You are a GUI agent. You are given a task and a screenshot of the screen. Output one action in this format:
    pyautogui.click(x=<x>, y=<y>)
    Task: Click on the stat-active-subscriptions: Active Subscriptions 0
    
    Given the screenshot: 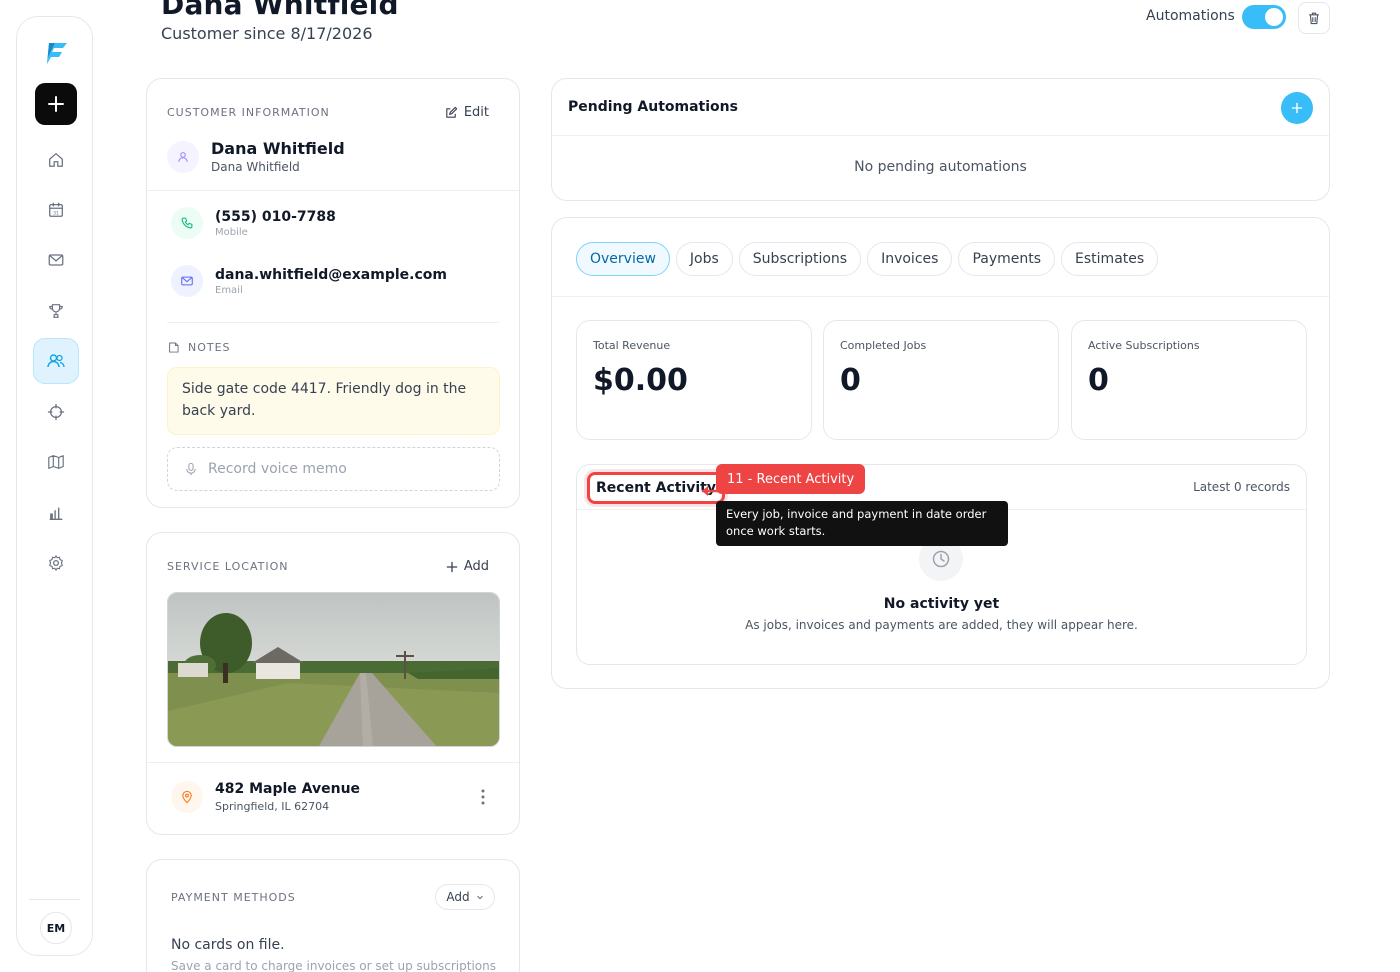 What is the action you would take?
    pyautogui.click(x=1189, y=380)
    